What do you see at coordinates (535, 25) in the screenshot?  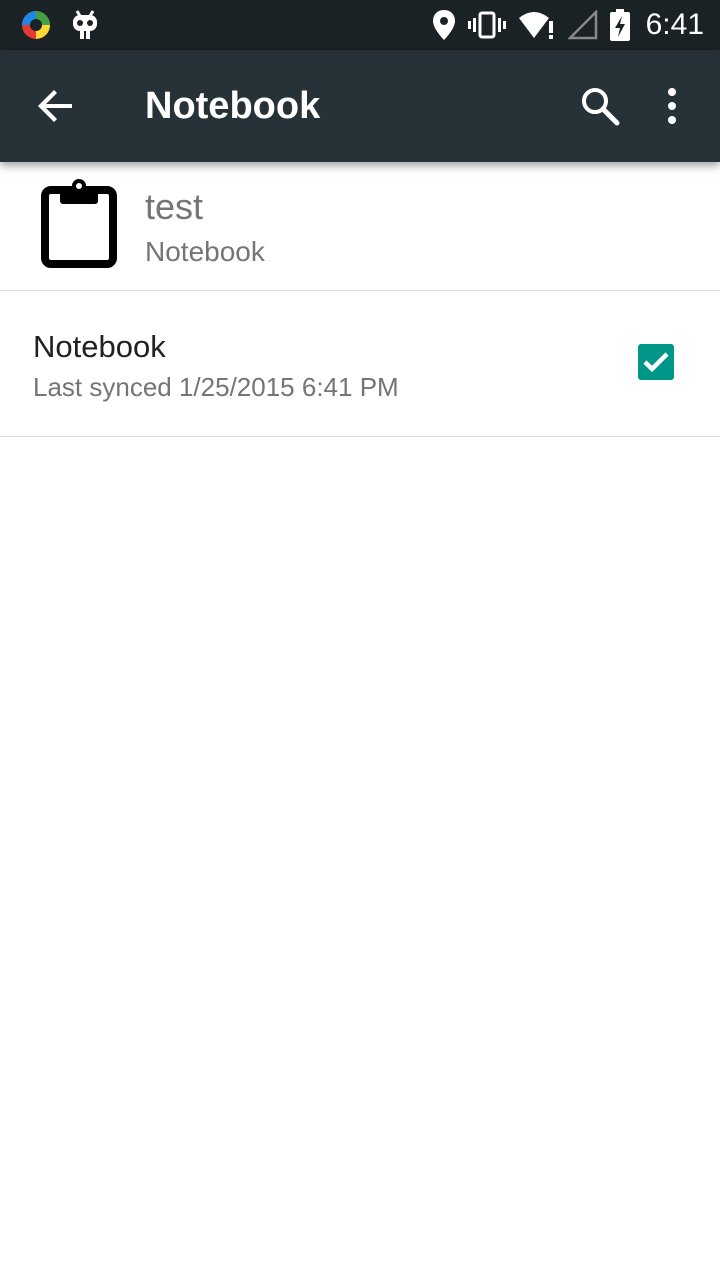 I see `wifi-icon` at bounding box center [535, 25].